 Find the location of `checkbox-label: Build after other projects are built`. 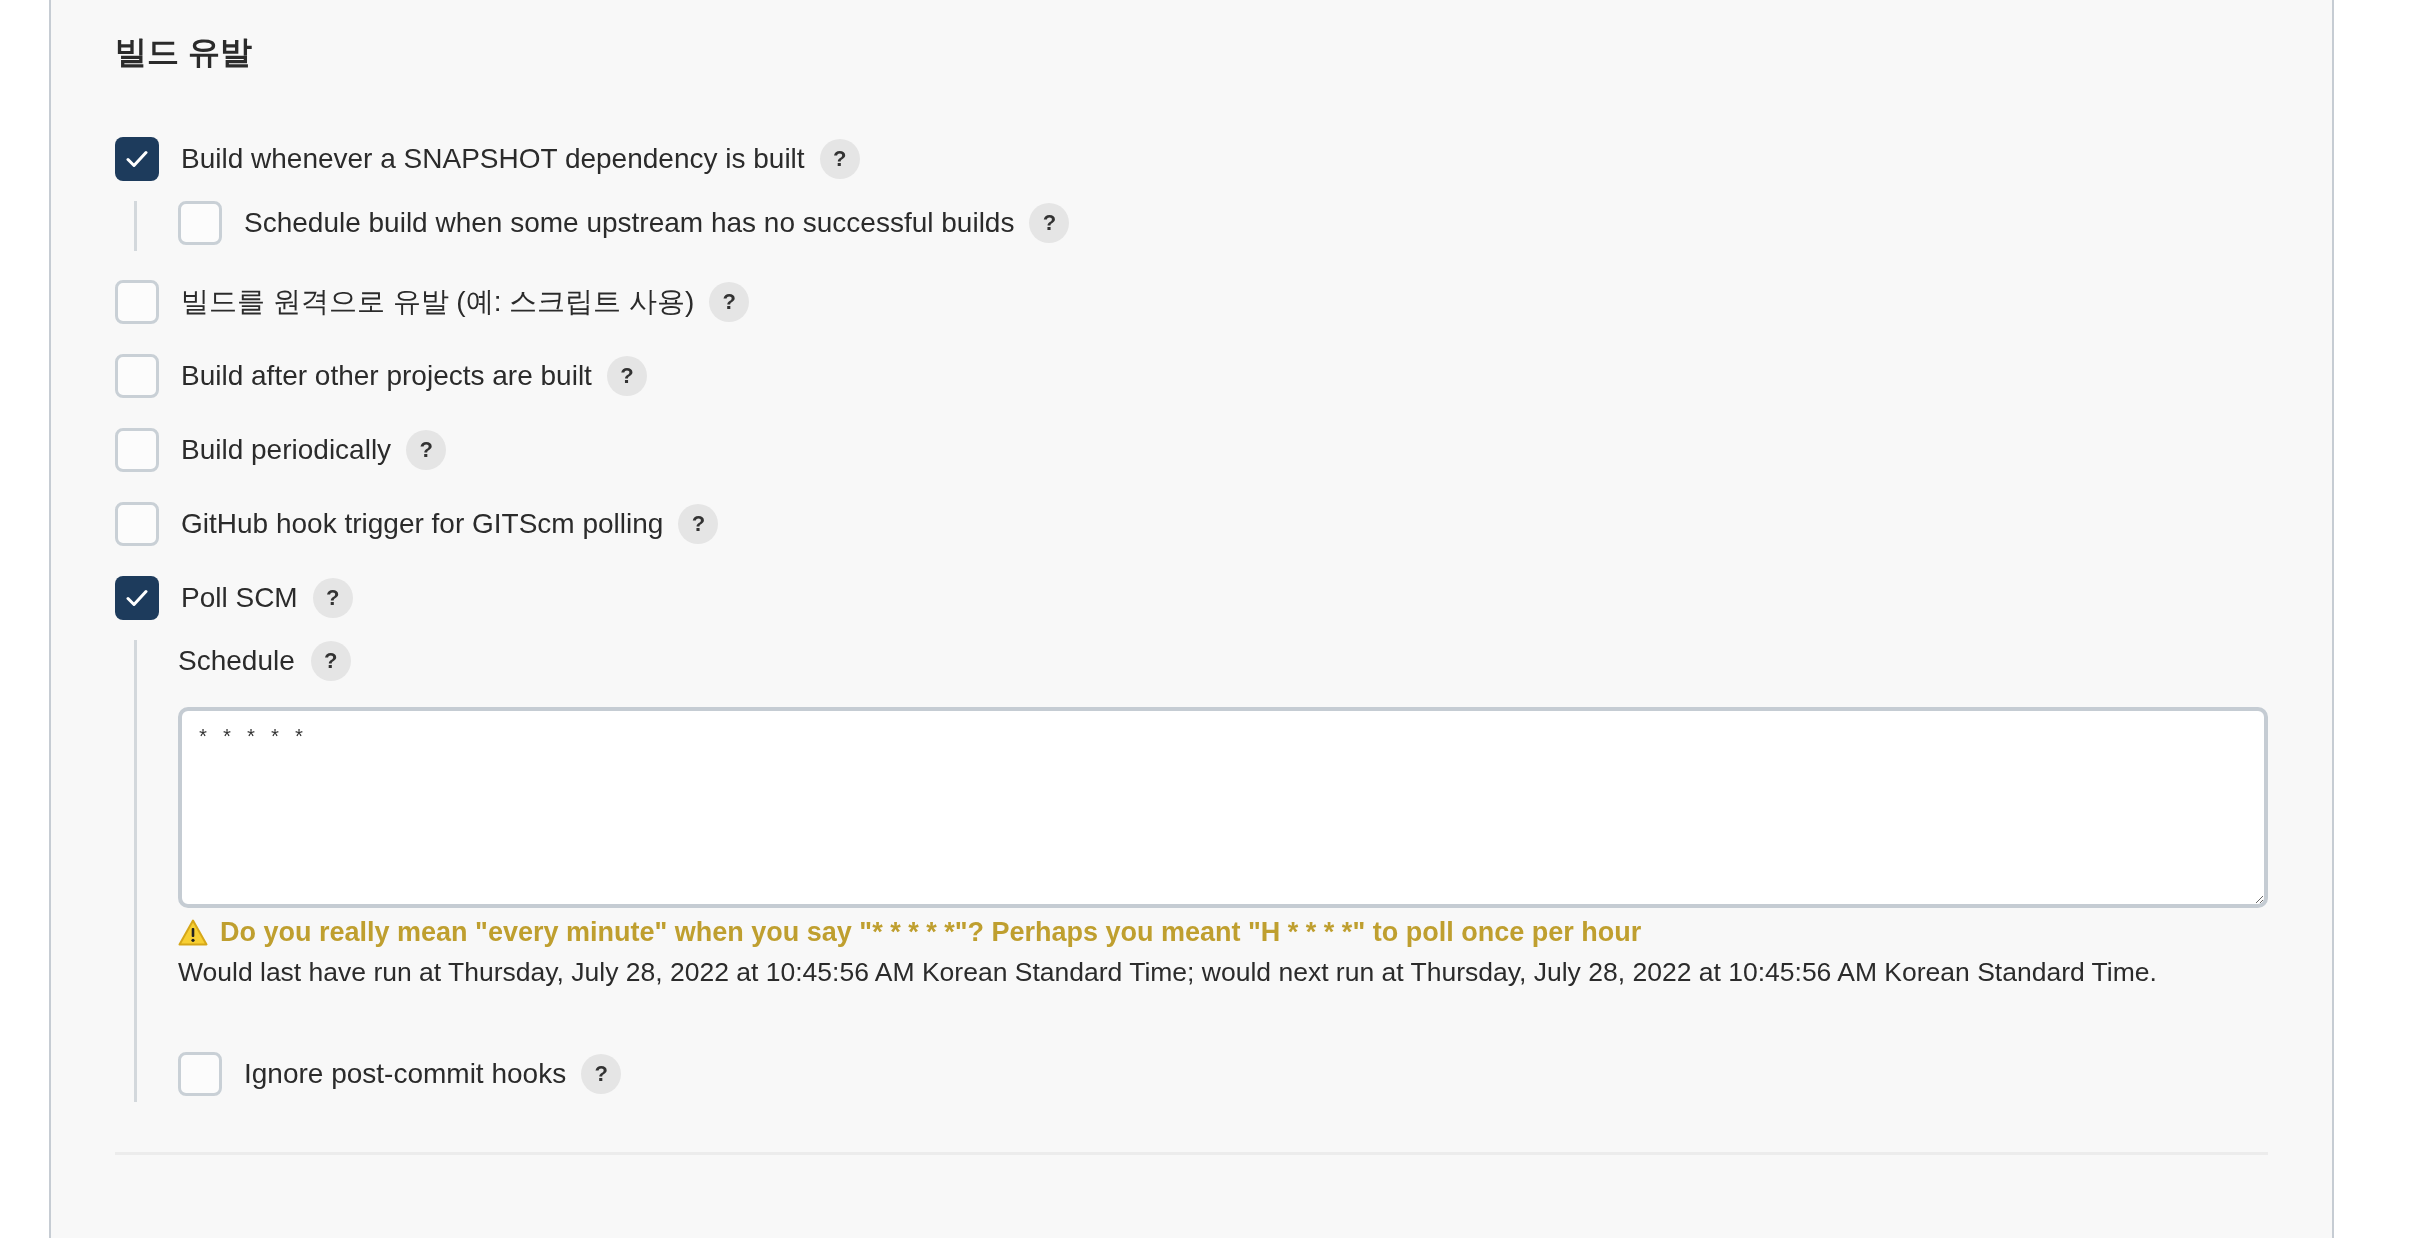

checkbox-label: Build after other projects are built is located at coordinates (386, 376).